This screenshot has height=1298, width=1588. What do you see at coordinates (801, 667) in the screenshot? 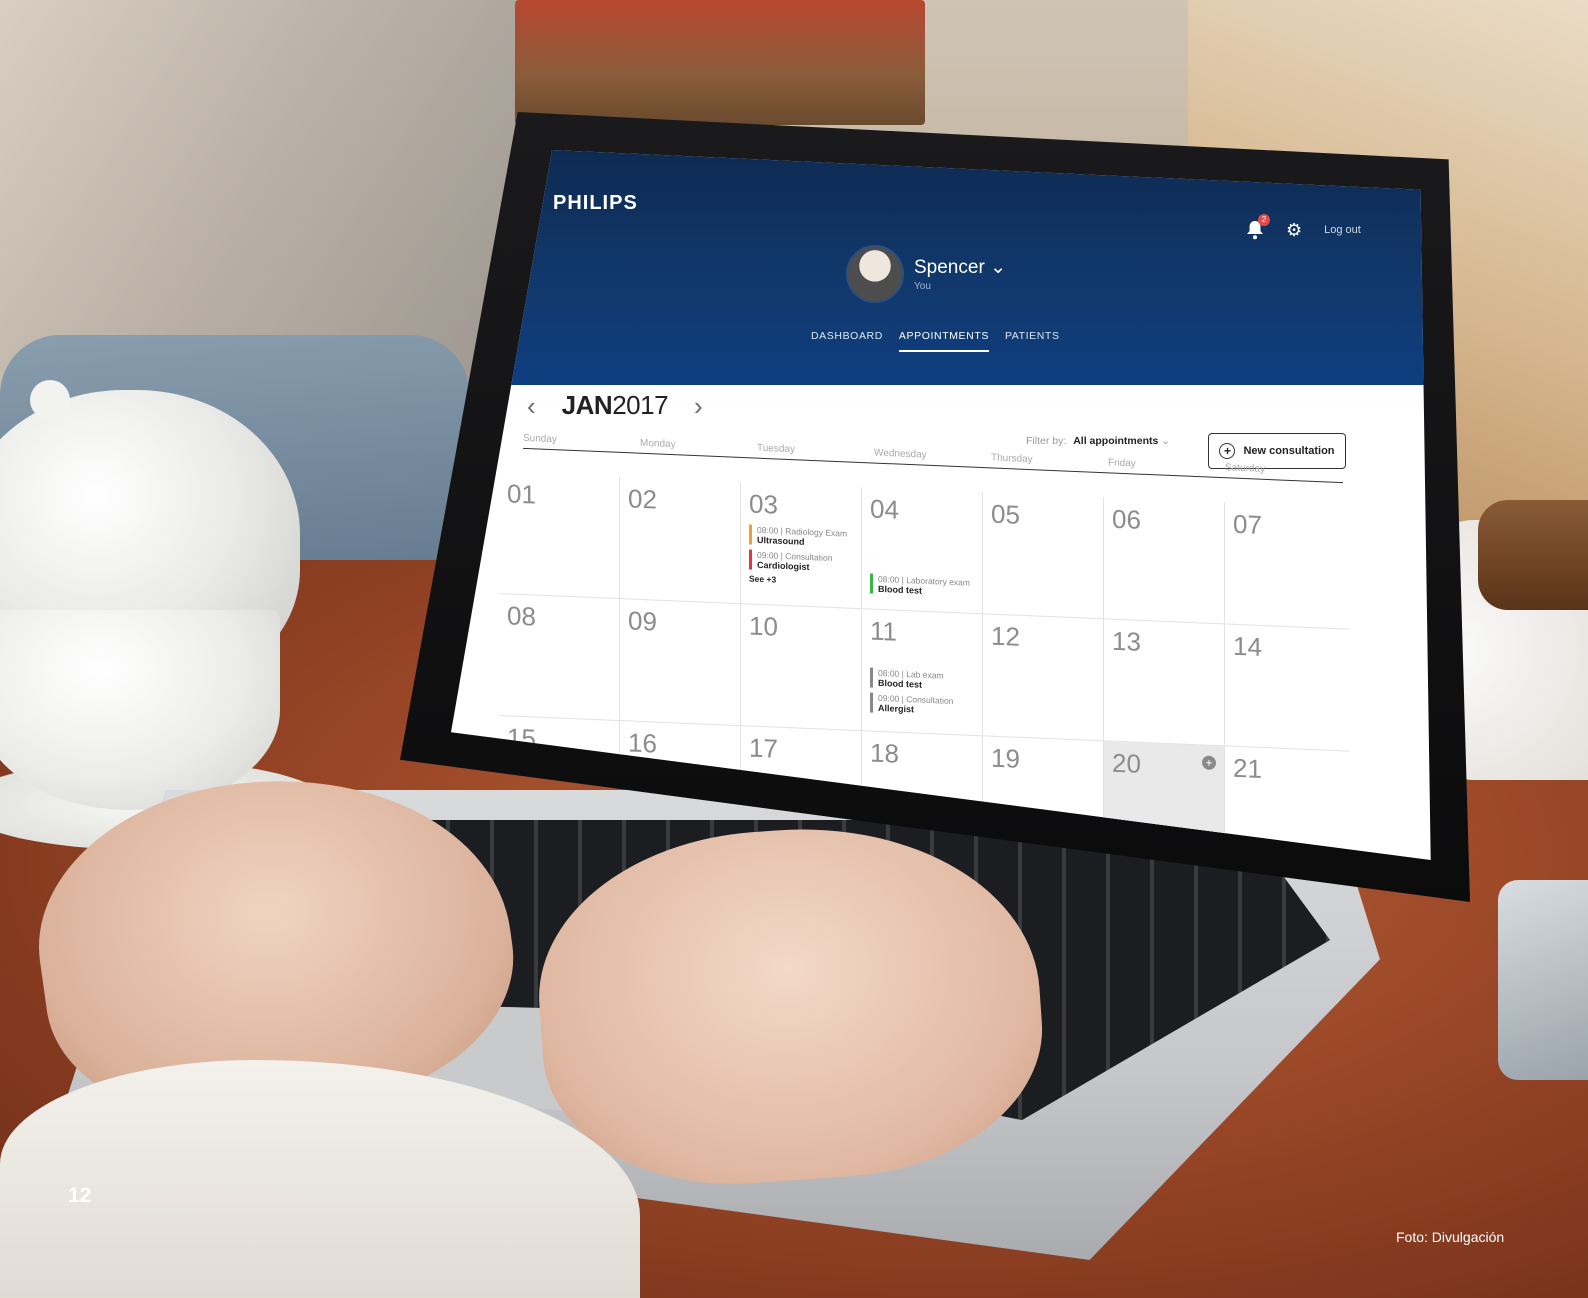
I see `calendar-day-cell: 10` at bounding box center [801, 667].